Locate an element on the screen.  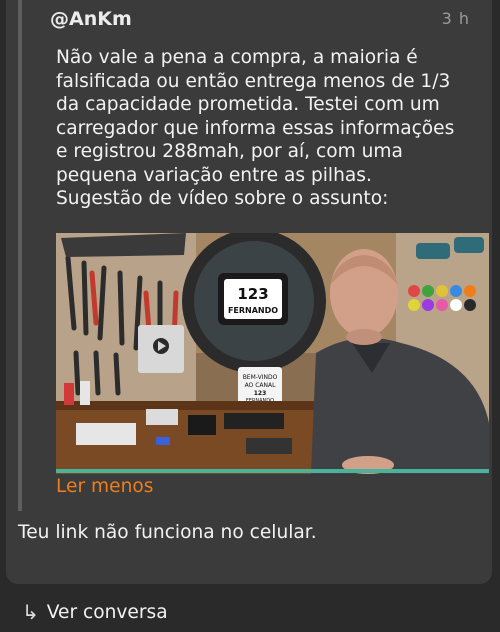
comment-author: @AnKm is located at coordinates (91, 19).